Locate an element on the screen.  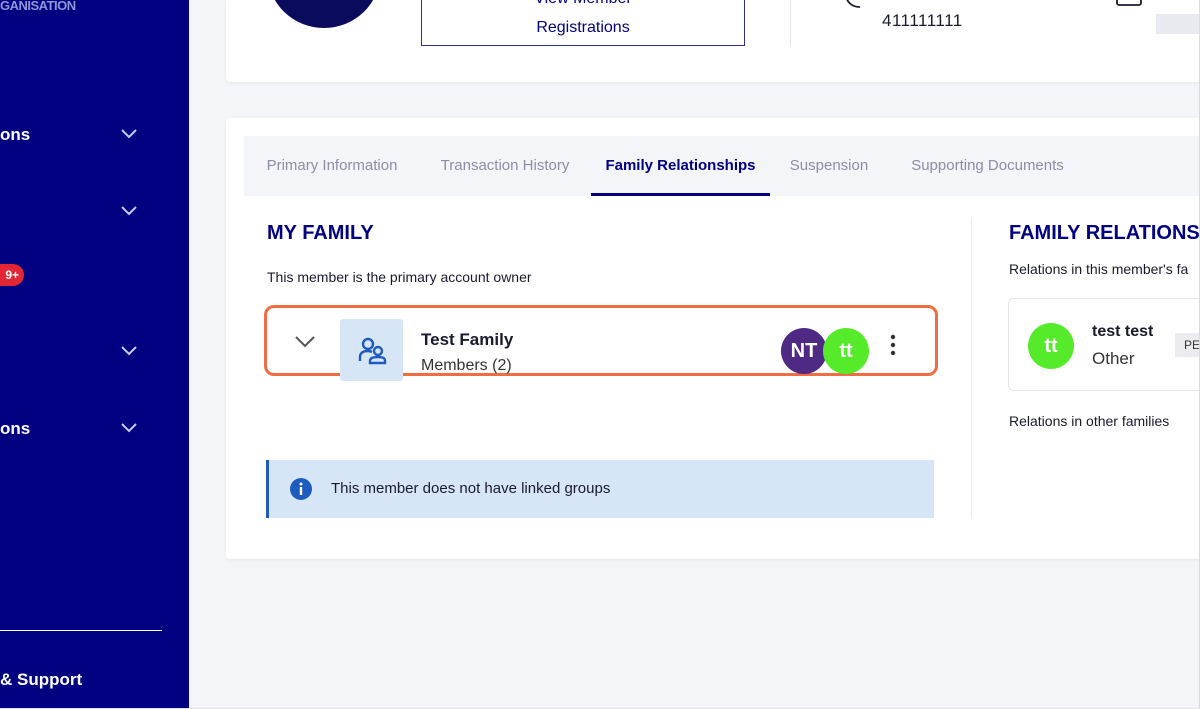
tab-primary-information: Primary Information is located at coordinates (332, 166).